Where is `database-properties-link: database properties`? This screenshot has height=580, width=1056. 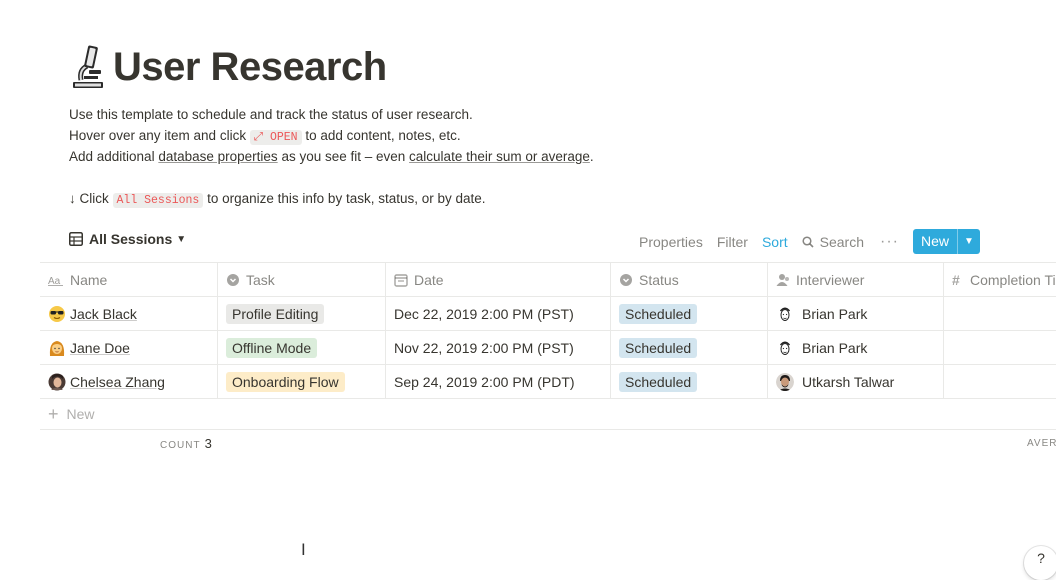 database-properties-link: database properties is located at coordinates (217, 156).